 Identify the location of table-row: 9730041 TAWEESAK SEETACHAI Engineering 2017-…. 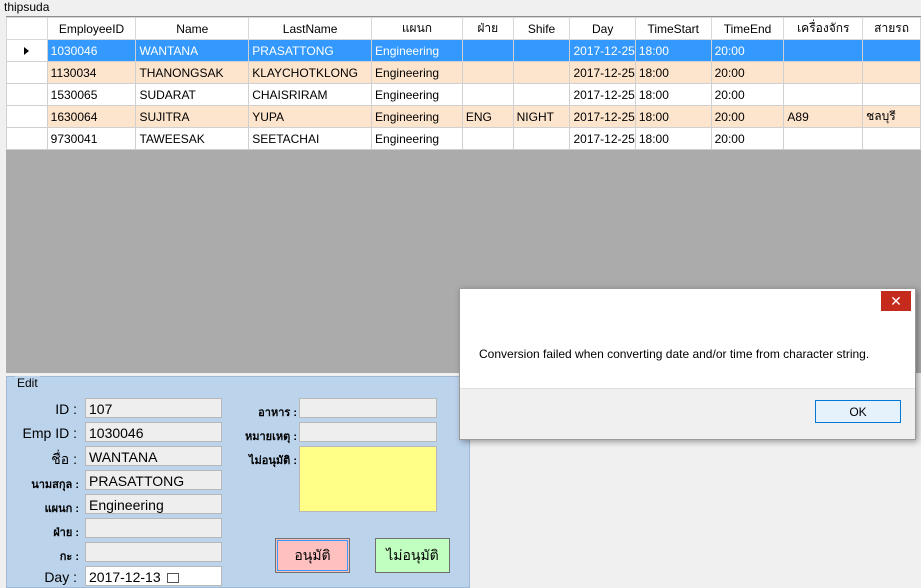
(463, 138).